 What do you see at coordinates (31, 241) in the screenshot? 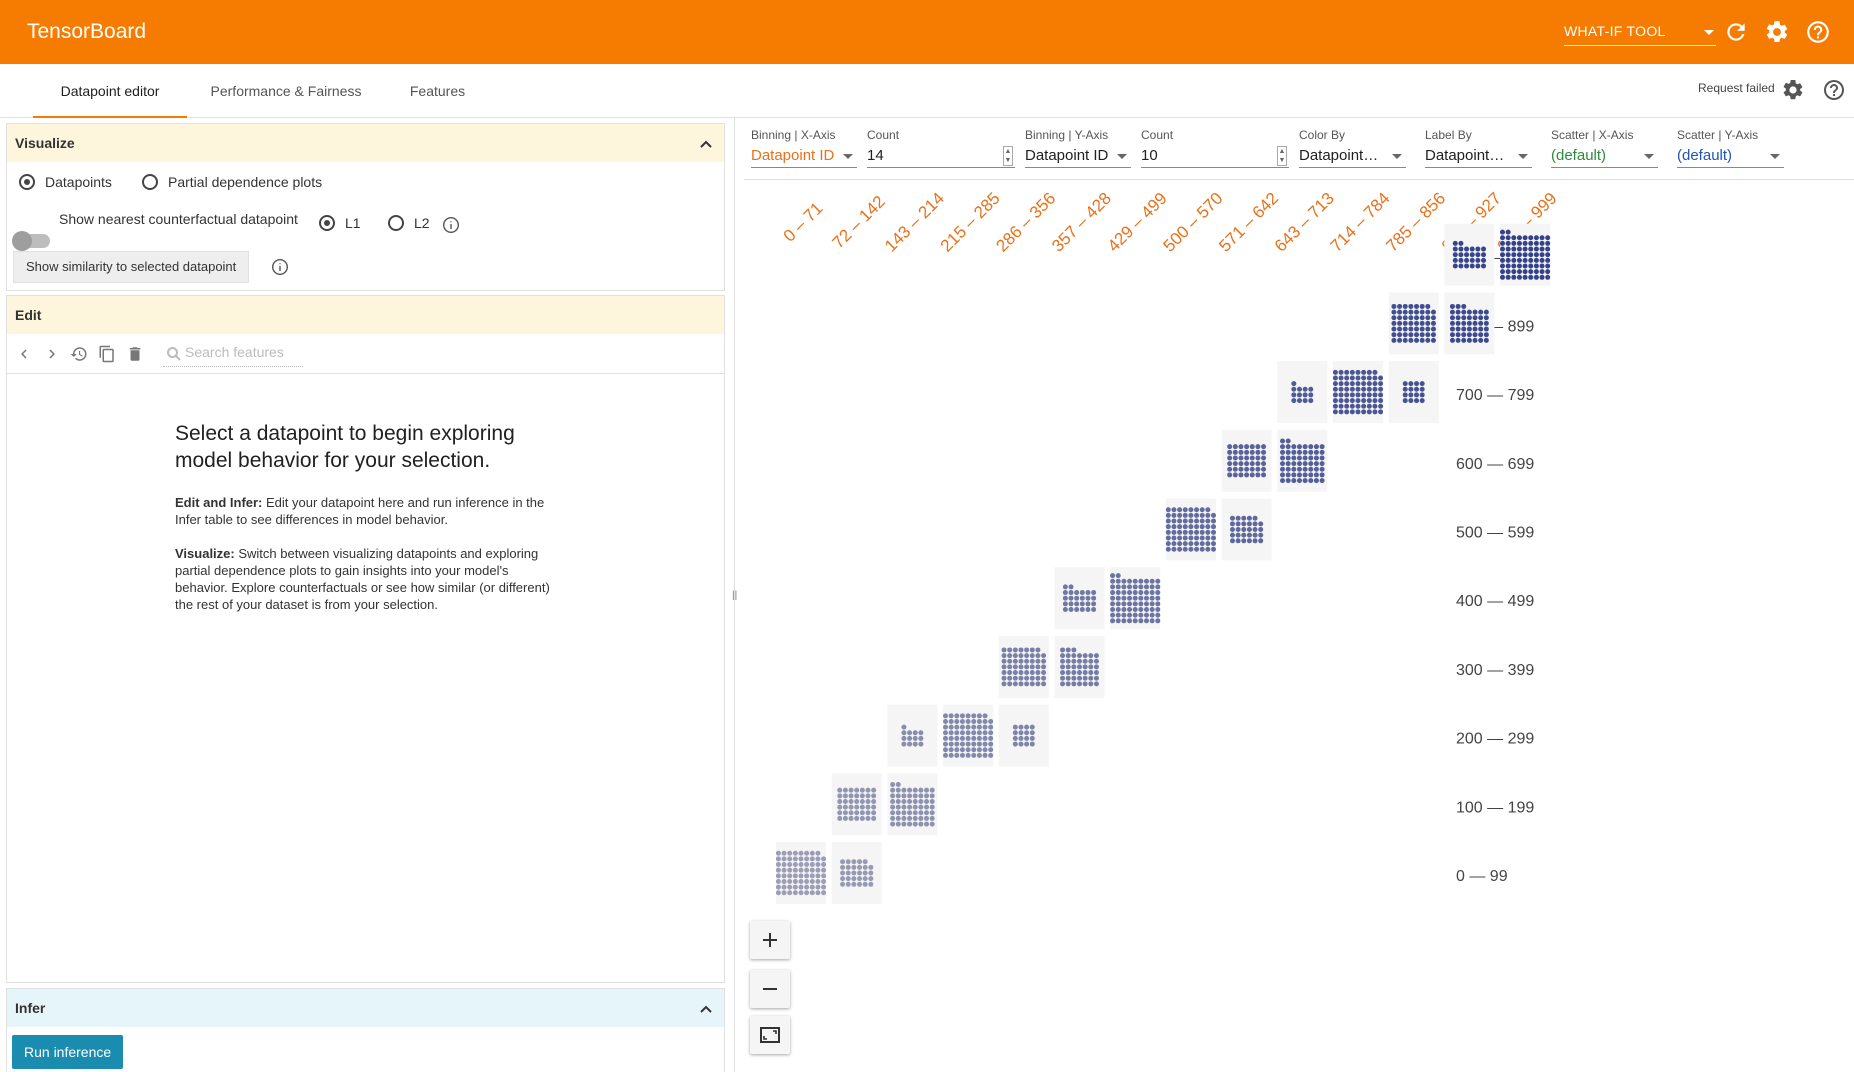
I see `counterfactual-toggle` at bounding box center [31, 241].